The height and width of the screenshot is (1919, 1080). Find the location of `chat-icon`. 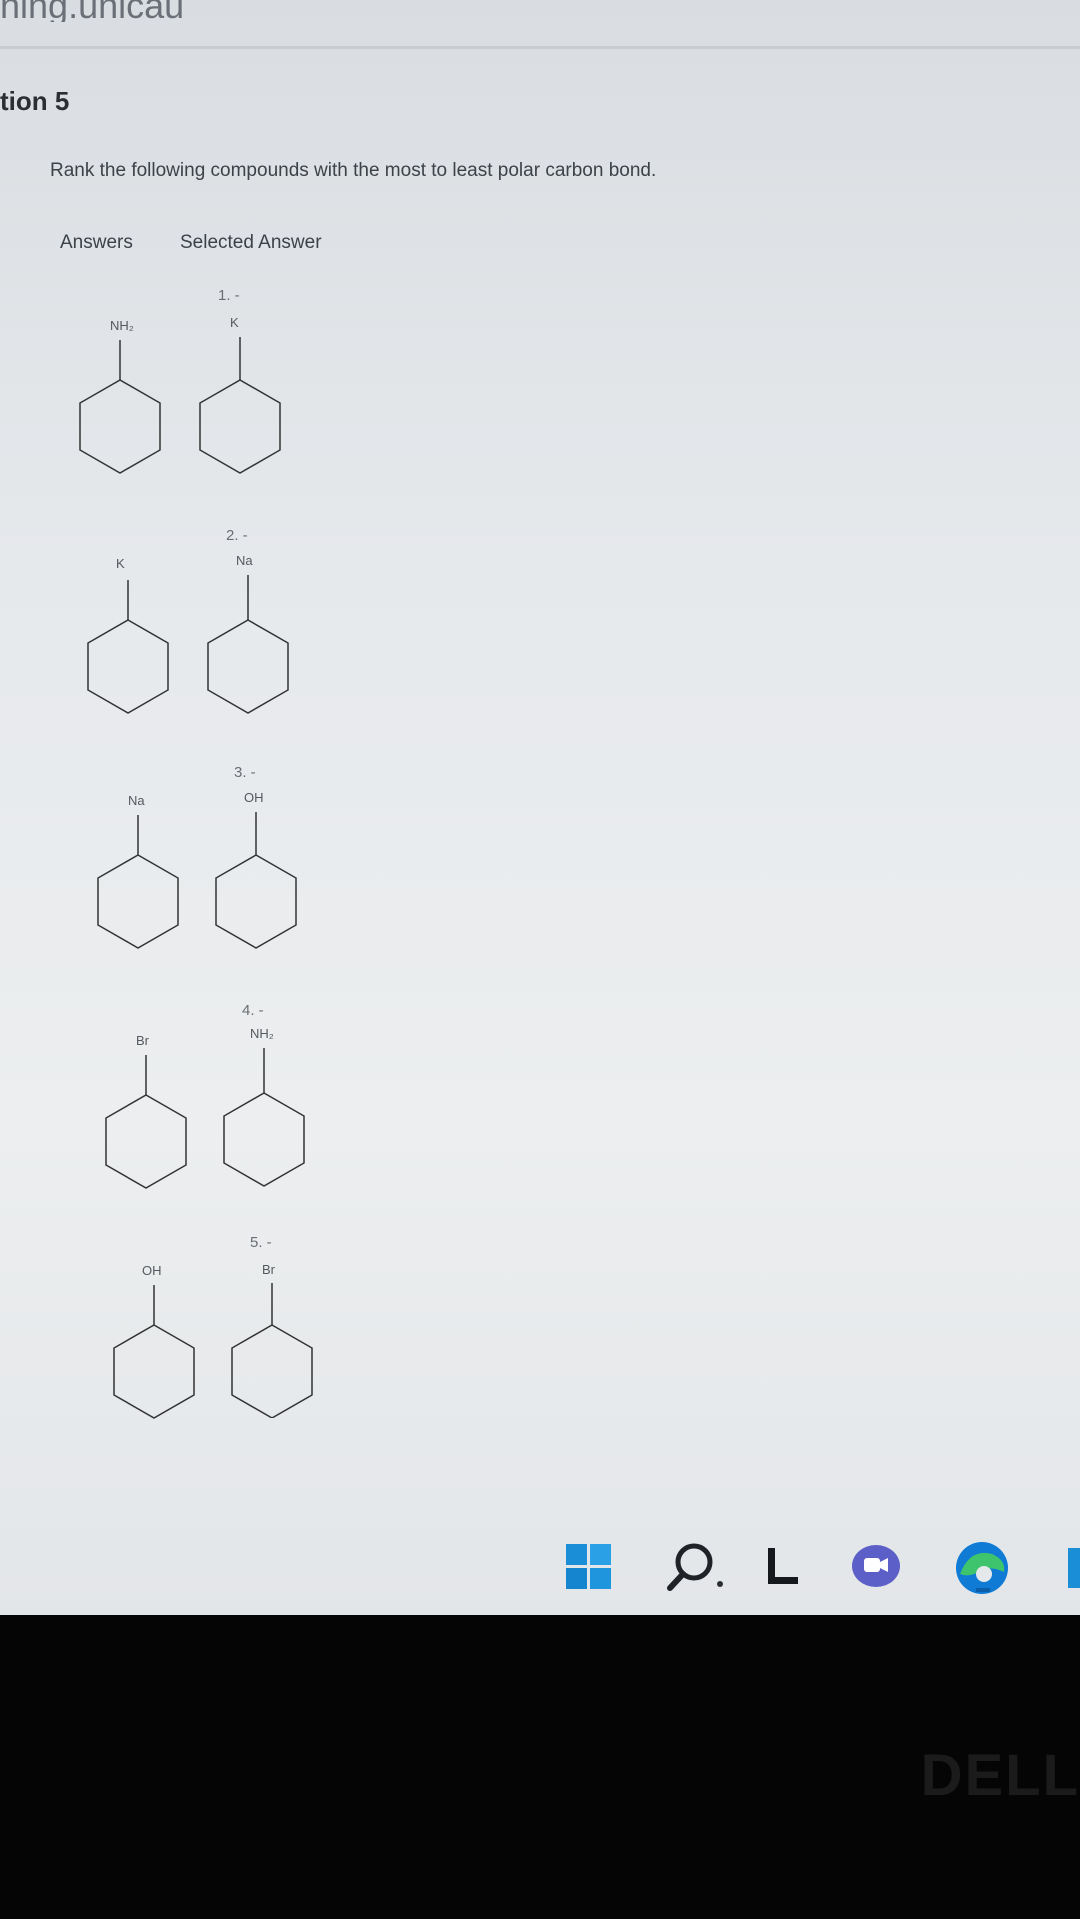

chat-icon is located at coordinates (877, 1566).